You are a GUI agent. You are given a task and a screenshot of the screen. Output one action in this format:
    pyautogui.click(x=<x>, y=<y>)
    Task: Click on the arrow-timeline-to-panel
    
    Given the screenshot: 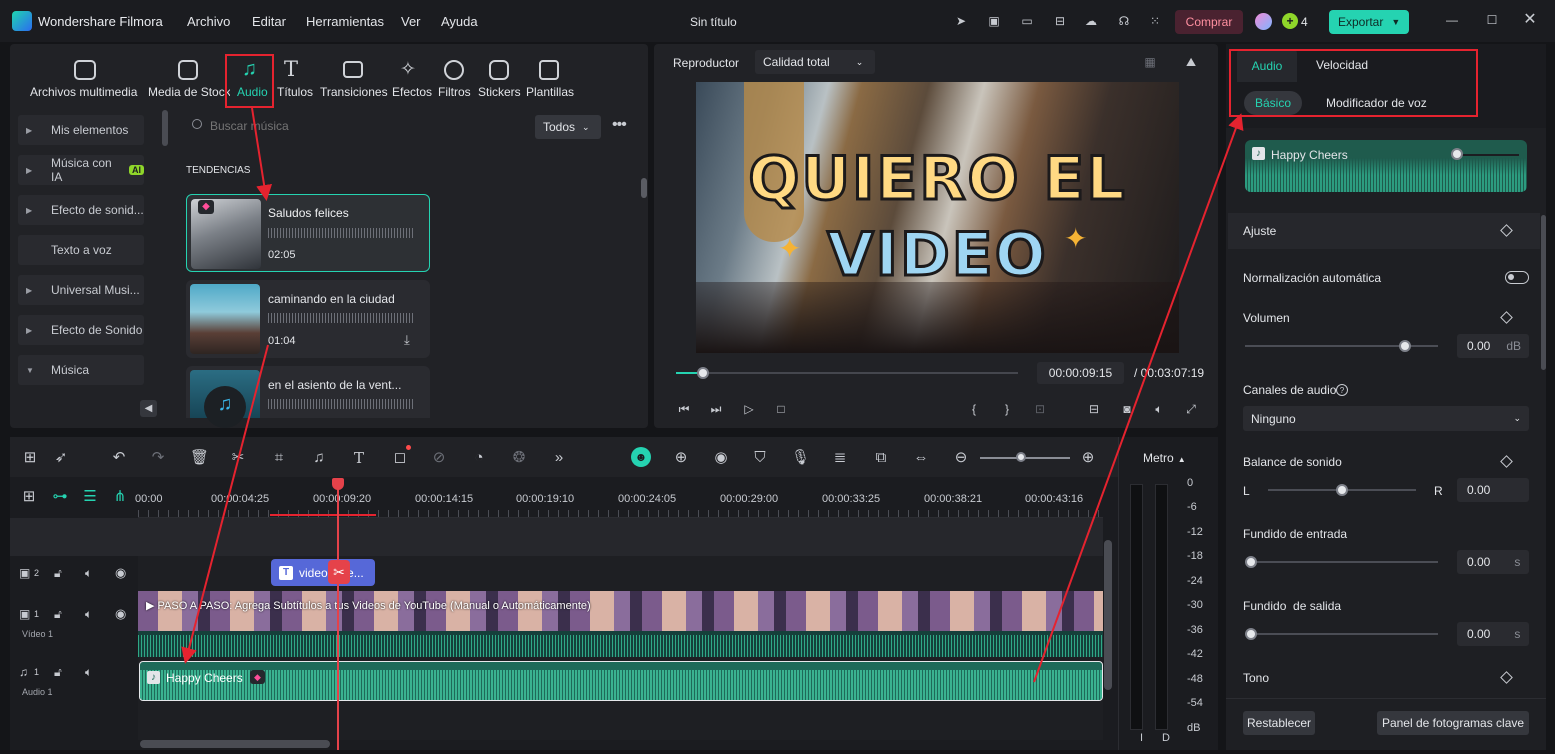 What is the action you would take?
    pyautogui.click(x=1138, y=398)
    